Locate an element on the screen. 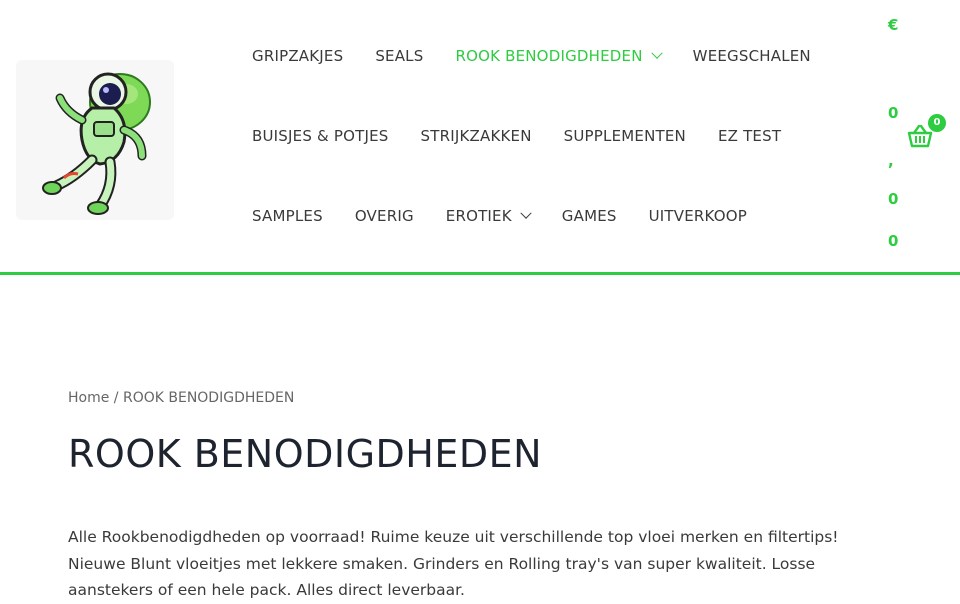  cart-total-char: , is located at coordinates (891, 161).